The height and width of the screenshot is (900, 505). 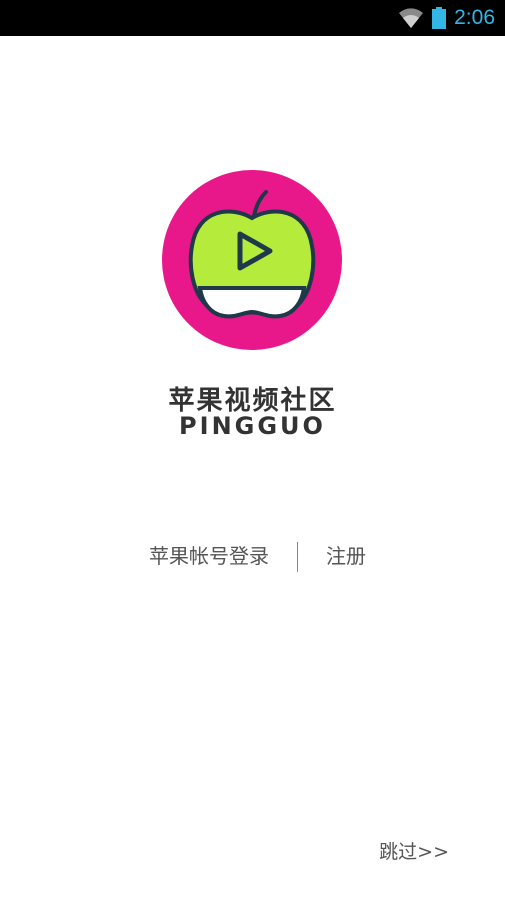 I want to click on wifi-icon, so click(x=411, y=18).